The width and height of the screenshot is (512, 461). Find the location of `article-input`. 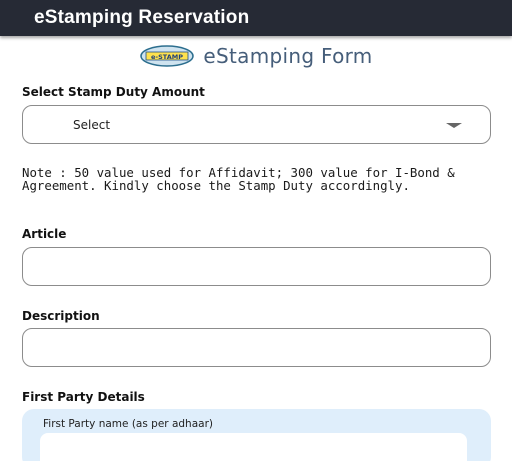

article-input is located at coordinates (256, 266).